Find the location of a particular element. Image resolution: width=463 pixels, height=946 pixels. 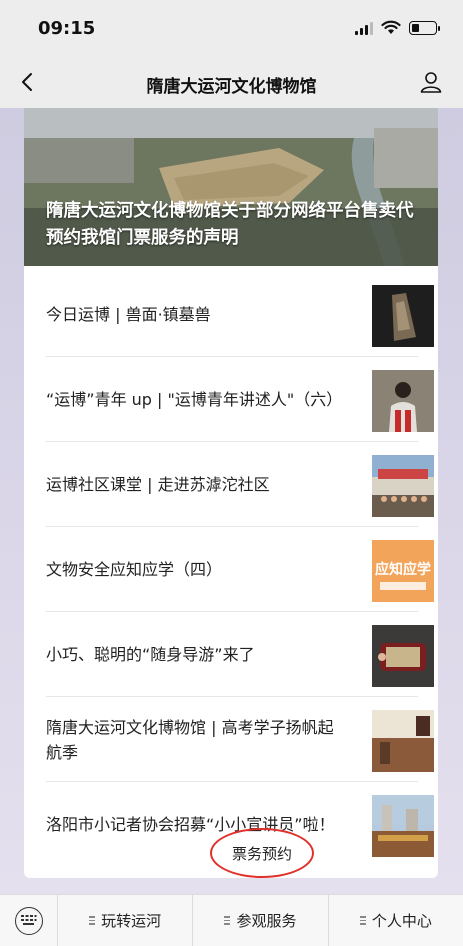

profile-icon is located at coordinates (431, 82).